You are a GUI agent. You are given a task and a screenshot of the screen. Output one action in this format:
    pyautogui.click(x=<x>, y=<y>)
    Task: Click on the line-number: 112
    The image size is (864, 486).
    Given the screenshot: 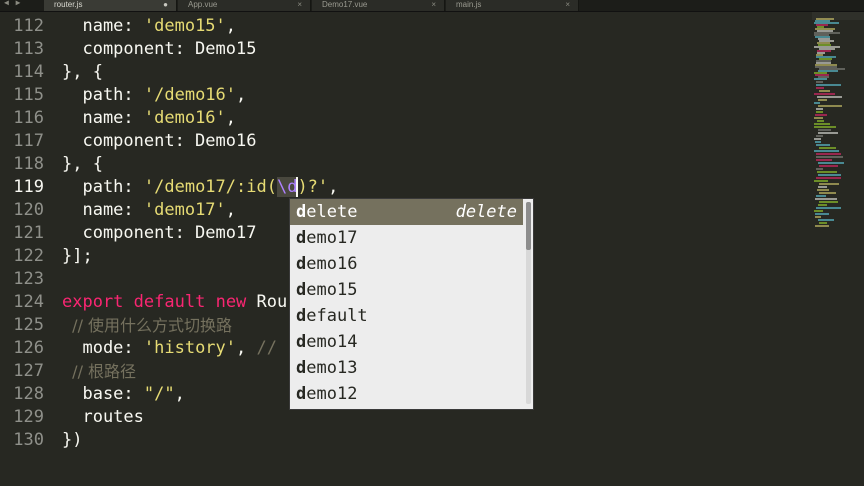 What is the action you would take?
    pyautogui.click(x=28, y=26)
    